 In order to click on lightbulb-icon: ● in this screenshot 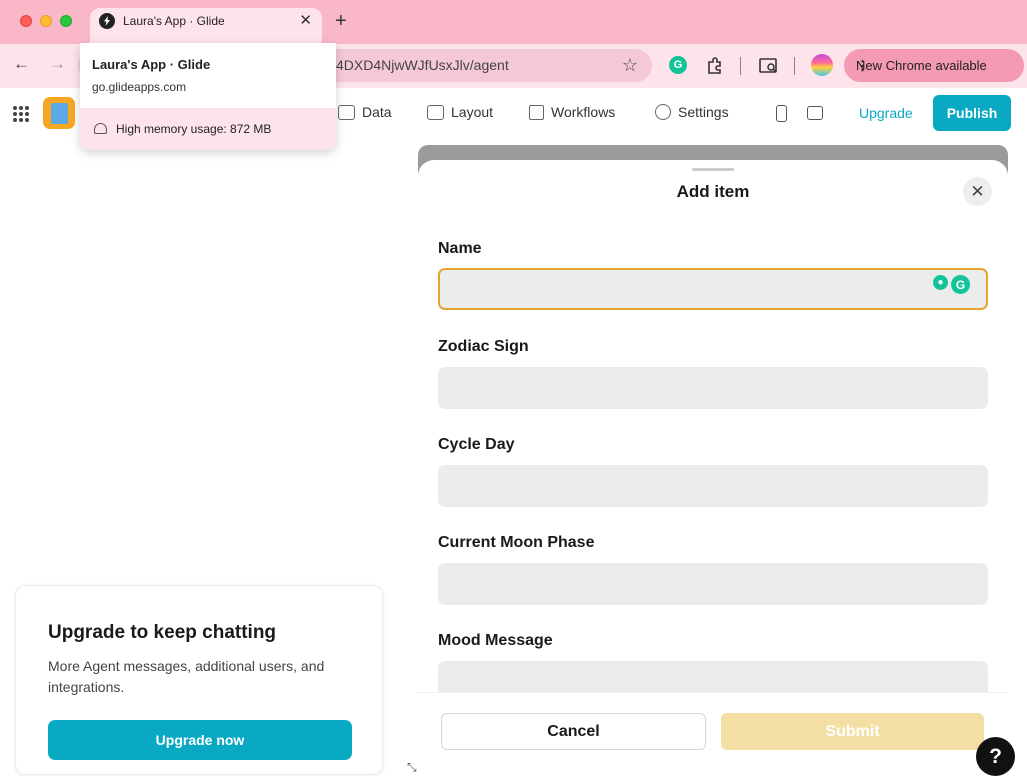, I will do `click(940, 282)`.